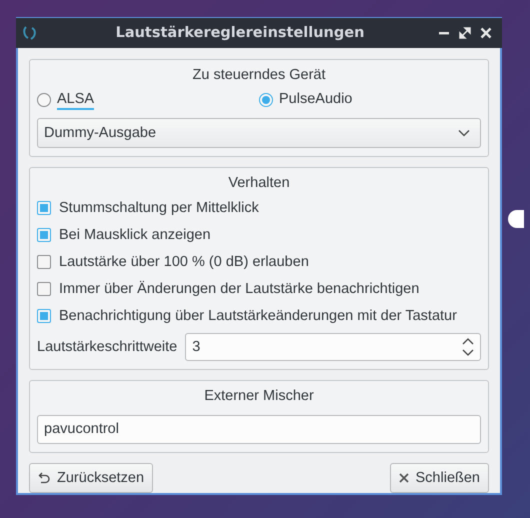 This screenshot has width=530, height=518. What do you see at coordinates (465, 33) in the screenshot?
I see `maximize-icon` at bounding box center [465, 33].